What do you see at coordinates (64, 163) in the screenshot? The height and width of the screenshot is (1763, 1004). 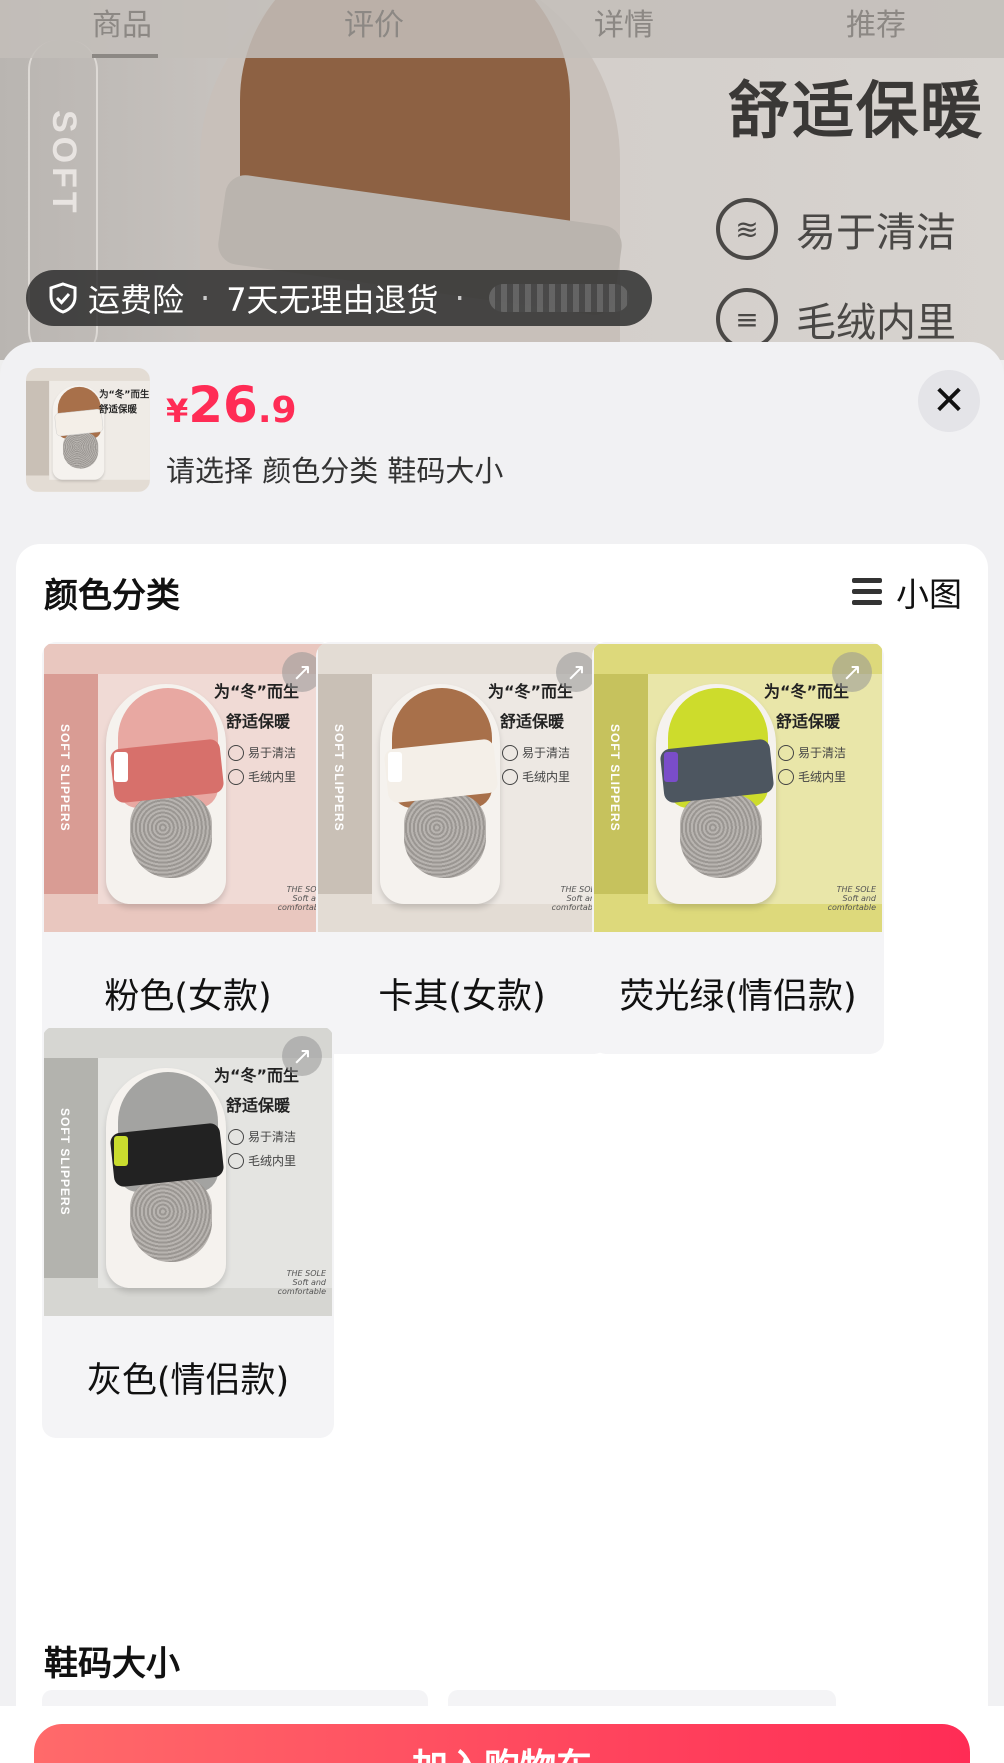 I see `background-side-text: SOFT` at bounding box center [64, 163].